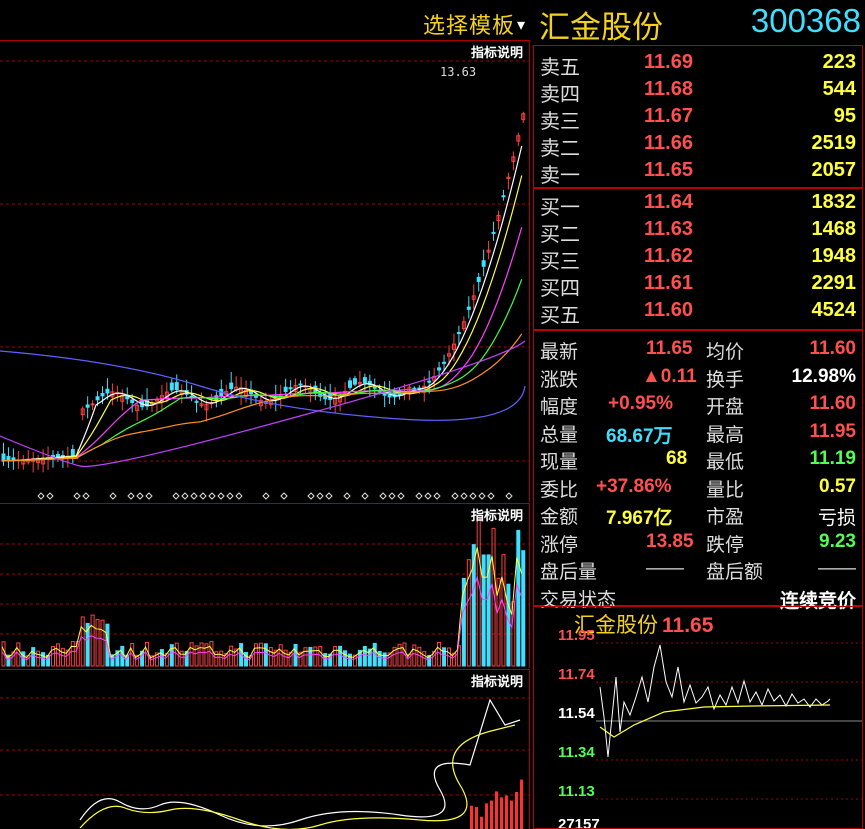 The width and height of the screenshot is (865, 829). What do you see at coordinates (668, 229) in the screenshot?
I see `bid-price: 11.63` at bounding box center [668, 229].